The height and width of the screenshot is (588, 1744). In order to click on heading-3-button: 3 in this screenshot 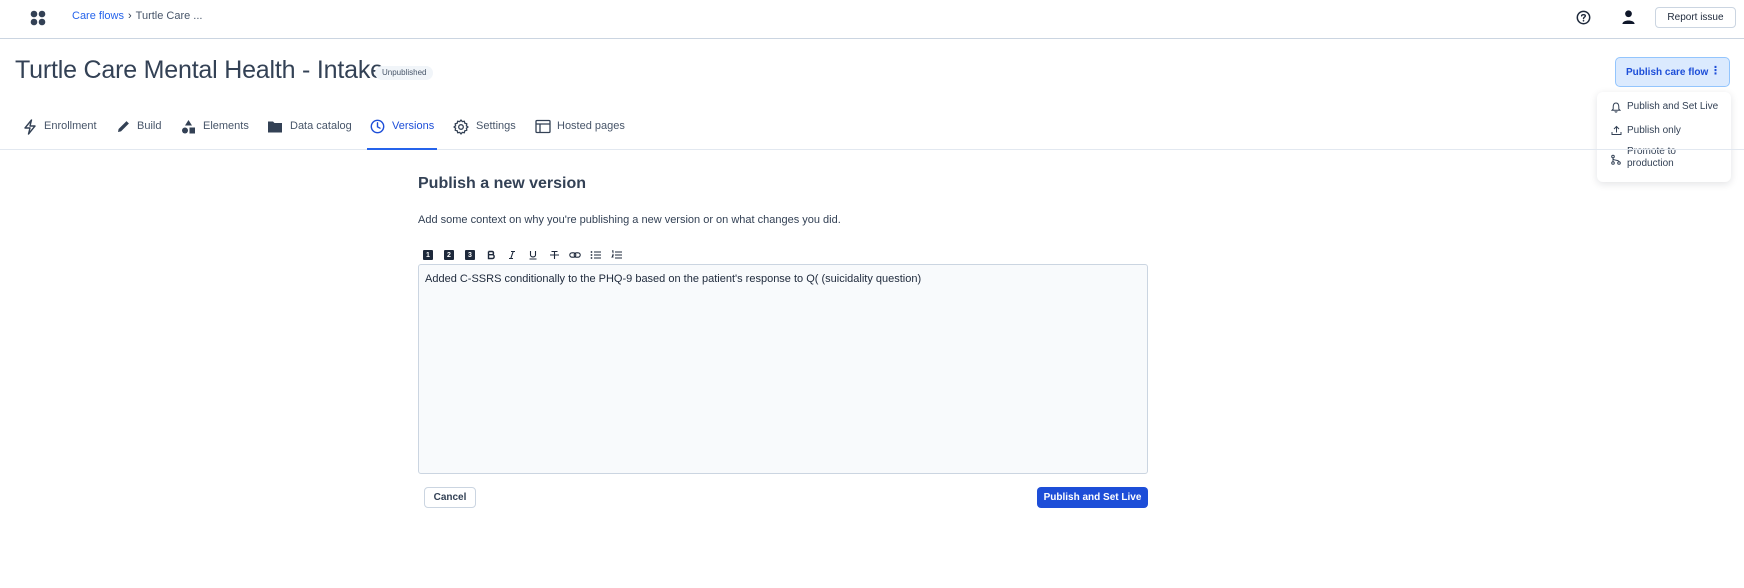, I will do `click(470, 255)`.